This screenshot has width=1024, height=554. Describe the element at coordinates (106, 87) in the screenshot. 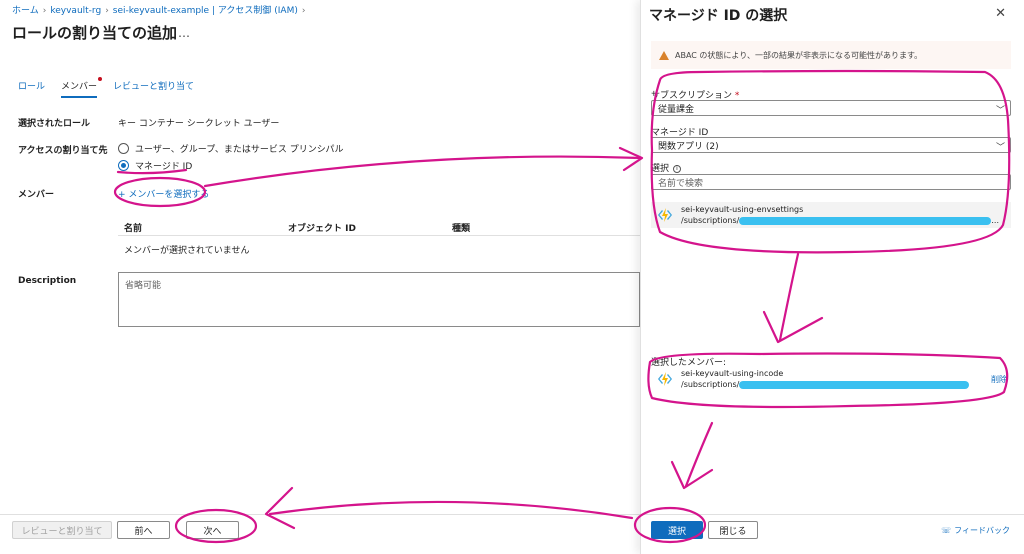

I see `tab-bar: ロール メンバー レビューと割り当て` at that location.